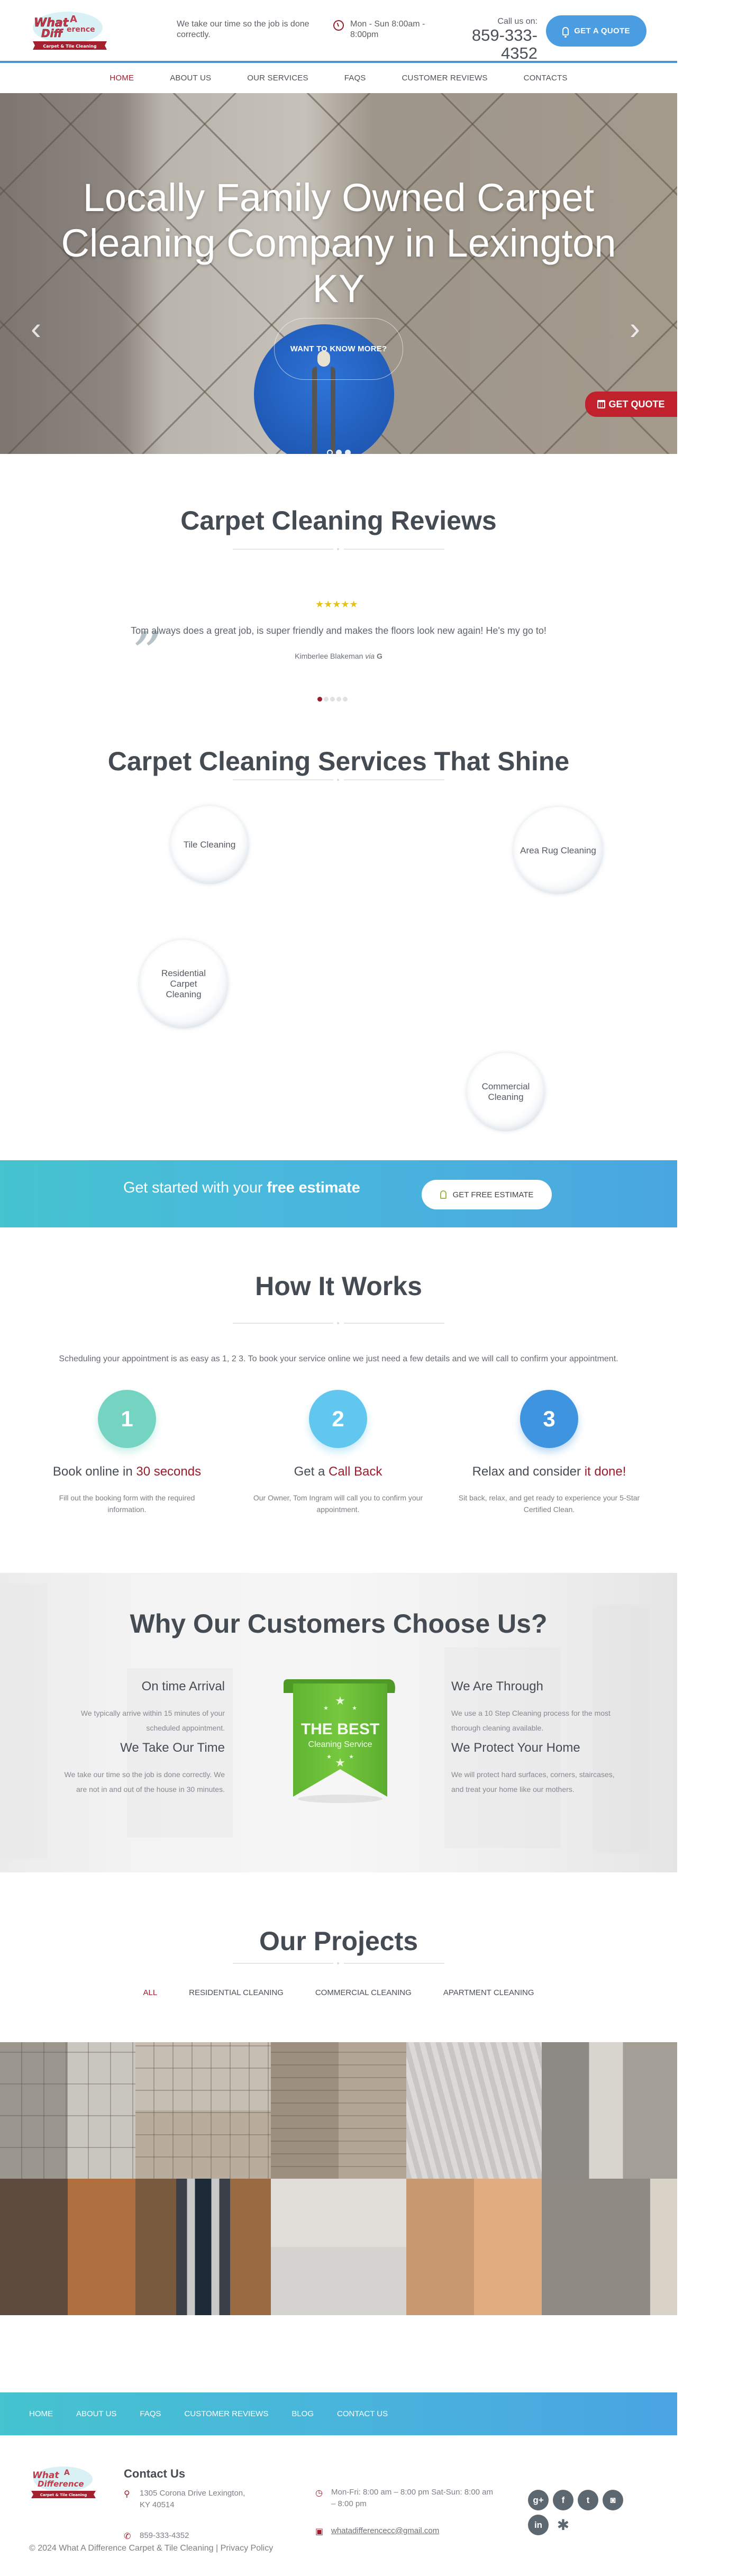  Describe the element at coordinates (549, 1471) in the screenshot. I see `step-3-title: Relax and consider it done!` at that location.